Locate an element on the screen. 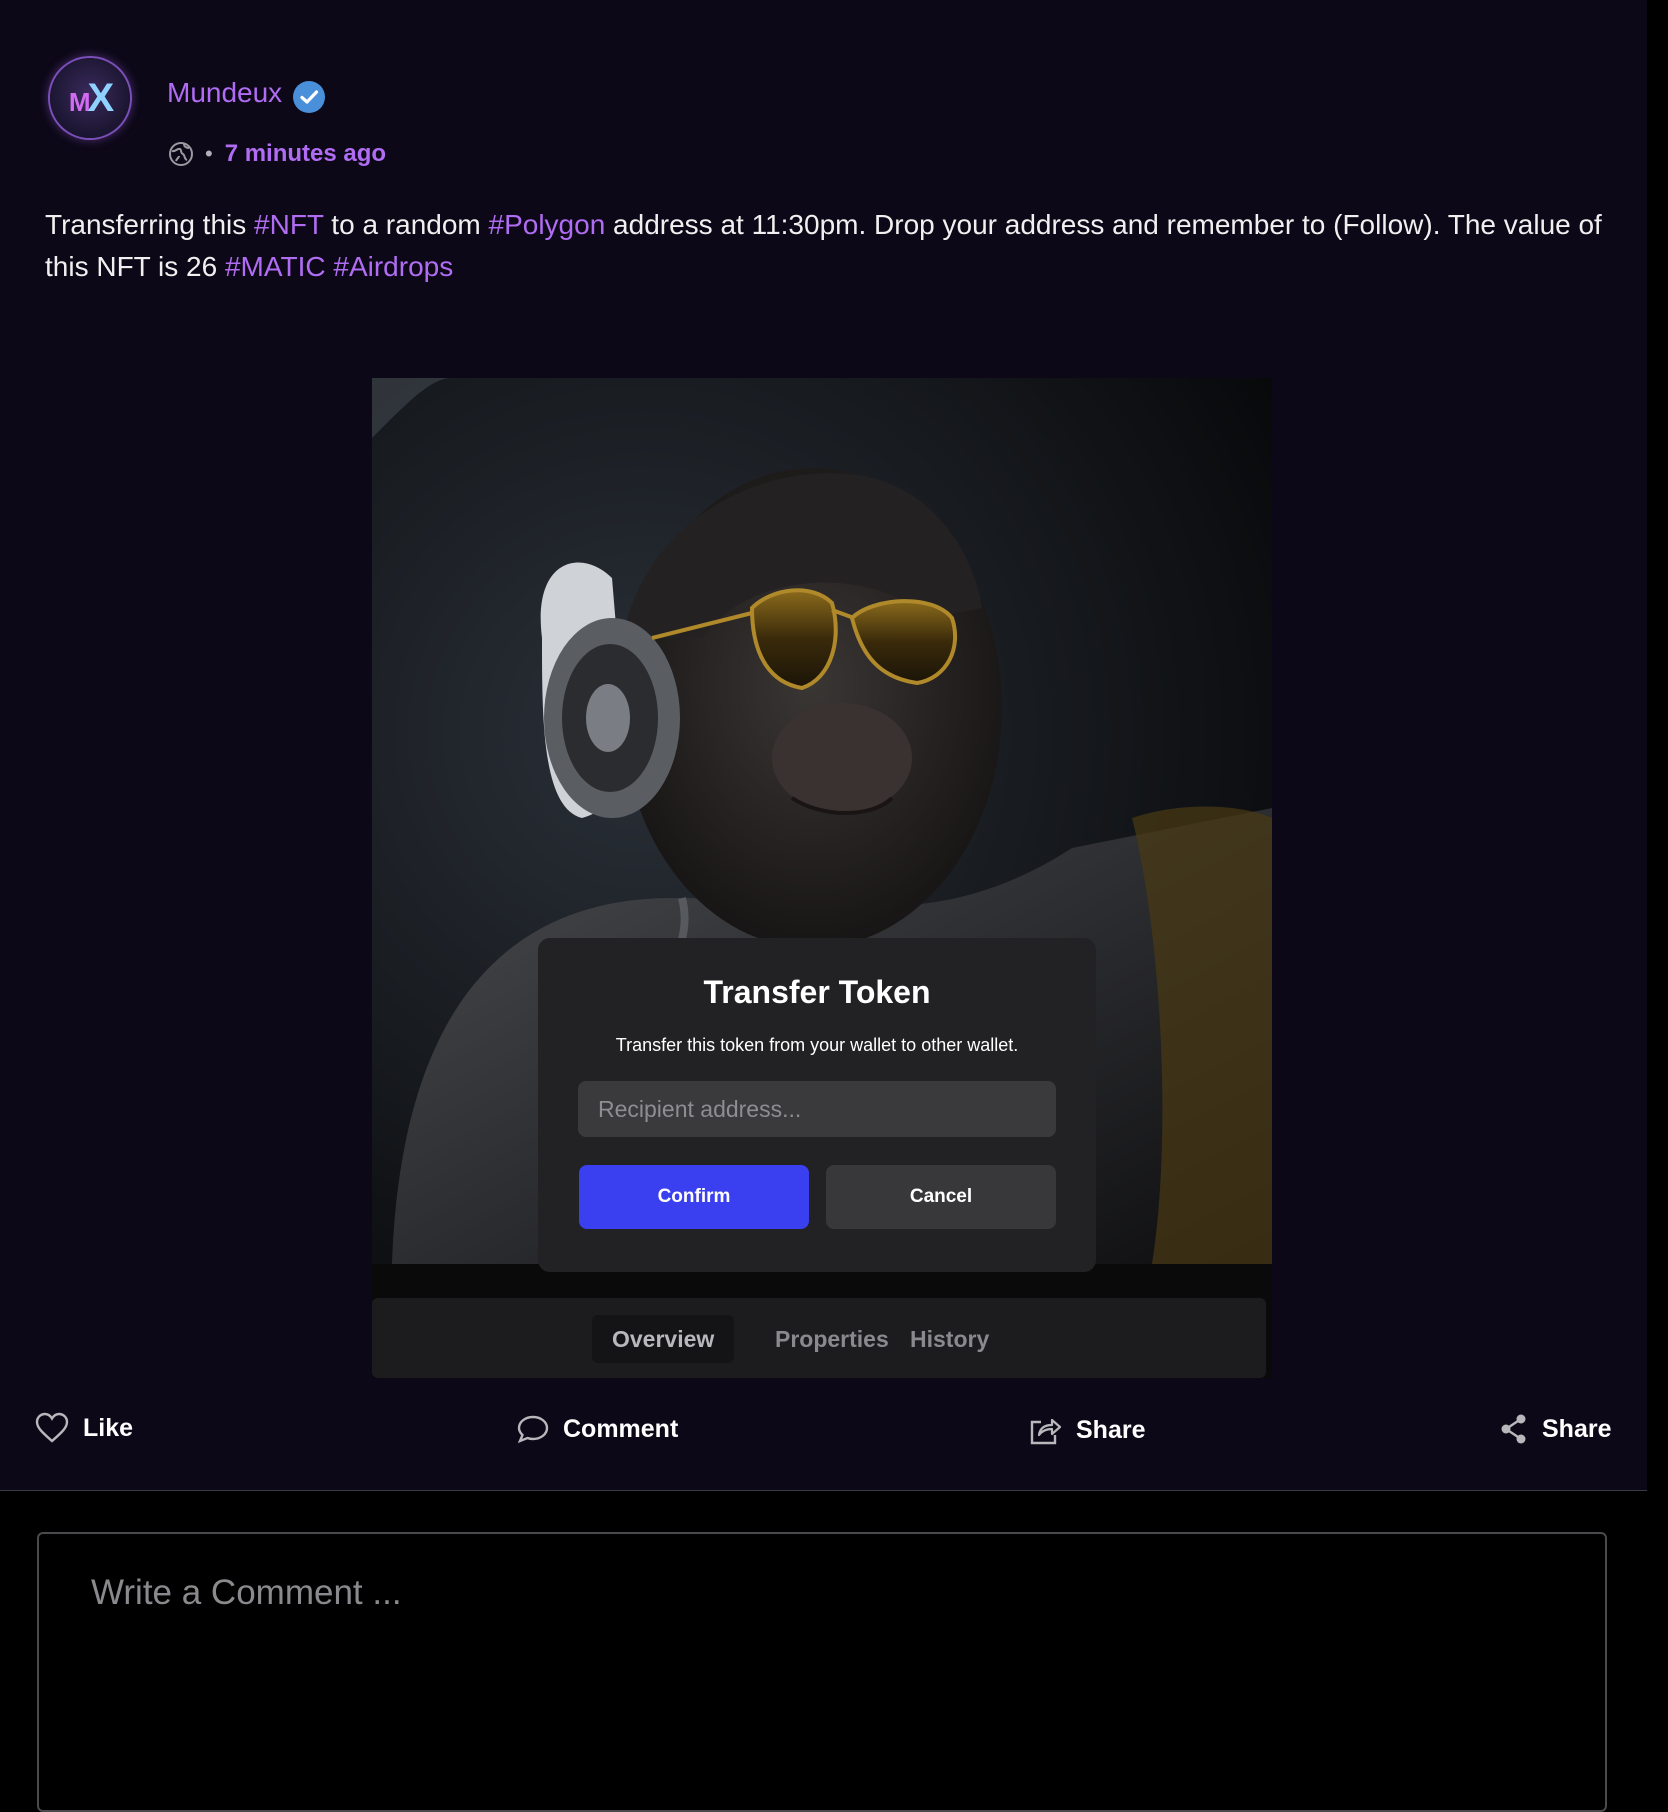  comment-label: Comment is located at coordinates (621, 1428).